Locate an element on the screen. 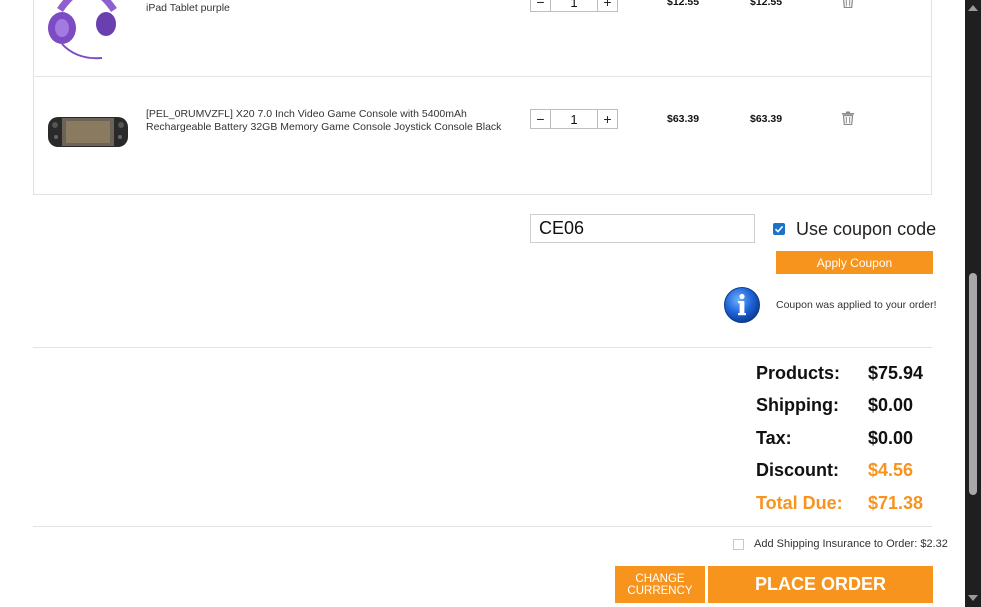 This screenshot has height=607, width=981. scroll-down-arrow-icon is located at coordinates (973, 598).